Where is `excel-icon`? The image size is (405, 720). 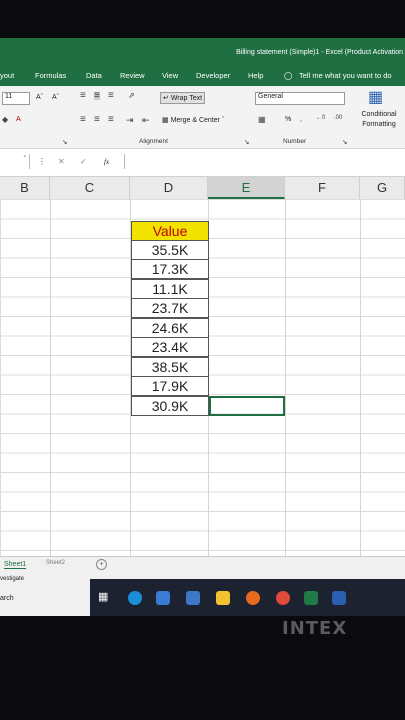 excel-icon is located at coordinates (311, 598).